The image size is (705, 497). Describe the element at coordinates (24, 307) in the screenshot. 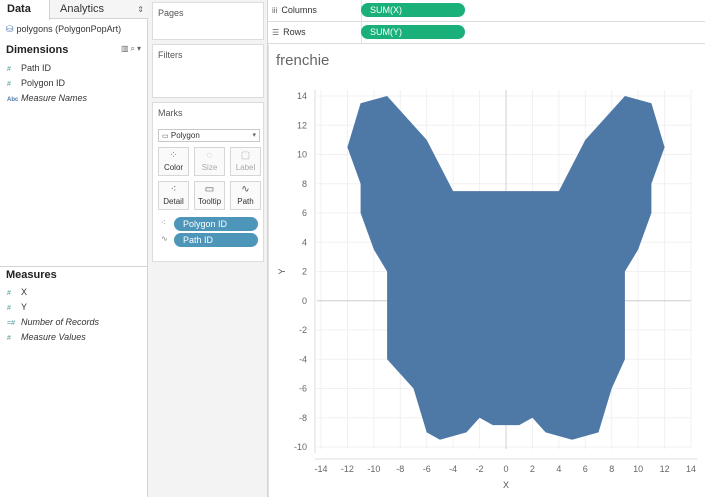

I see `field-label: Y` at that location.